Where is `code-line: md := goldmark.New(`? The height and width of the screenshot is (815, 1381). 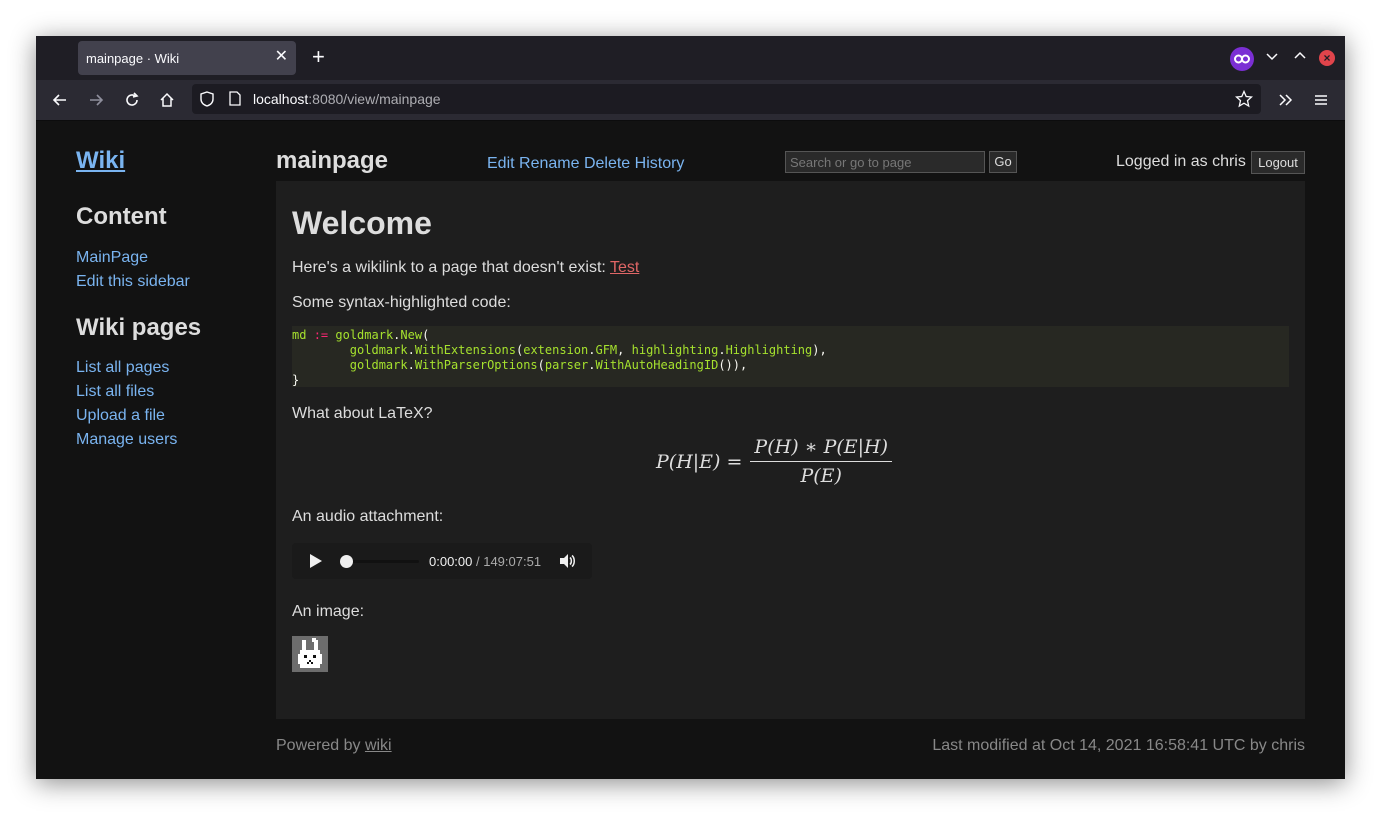 code-line: md := goldmark.New( is located at coordinates (361, 335).